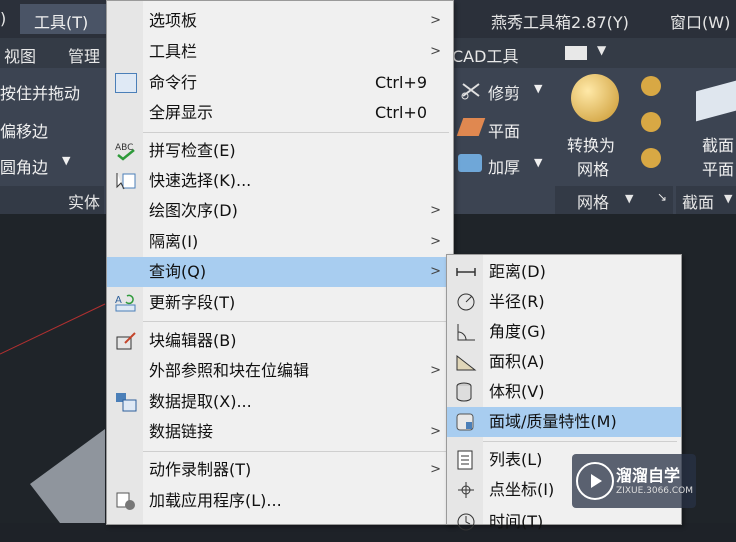 The image size is (736, 542). What do you see at coordinates (84, 55) in the screenshot?
I see `tab-manage: 管理` at bounding box center [84, 55].